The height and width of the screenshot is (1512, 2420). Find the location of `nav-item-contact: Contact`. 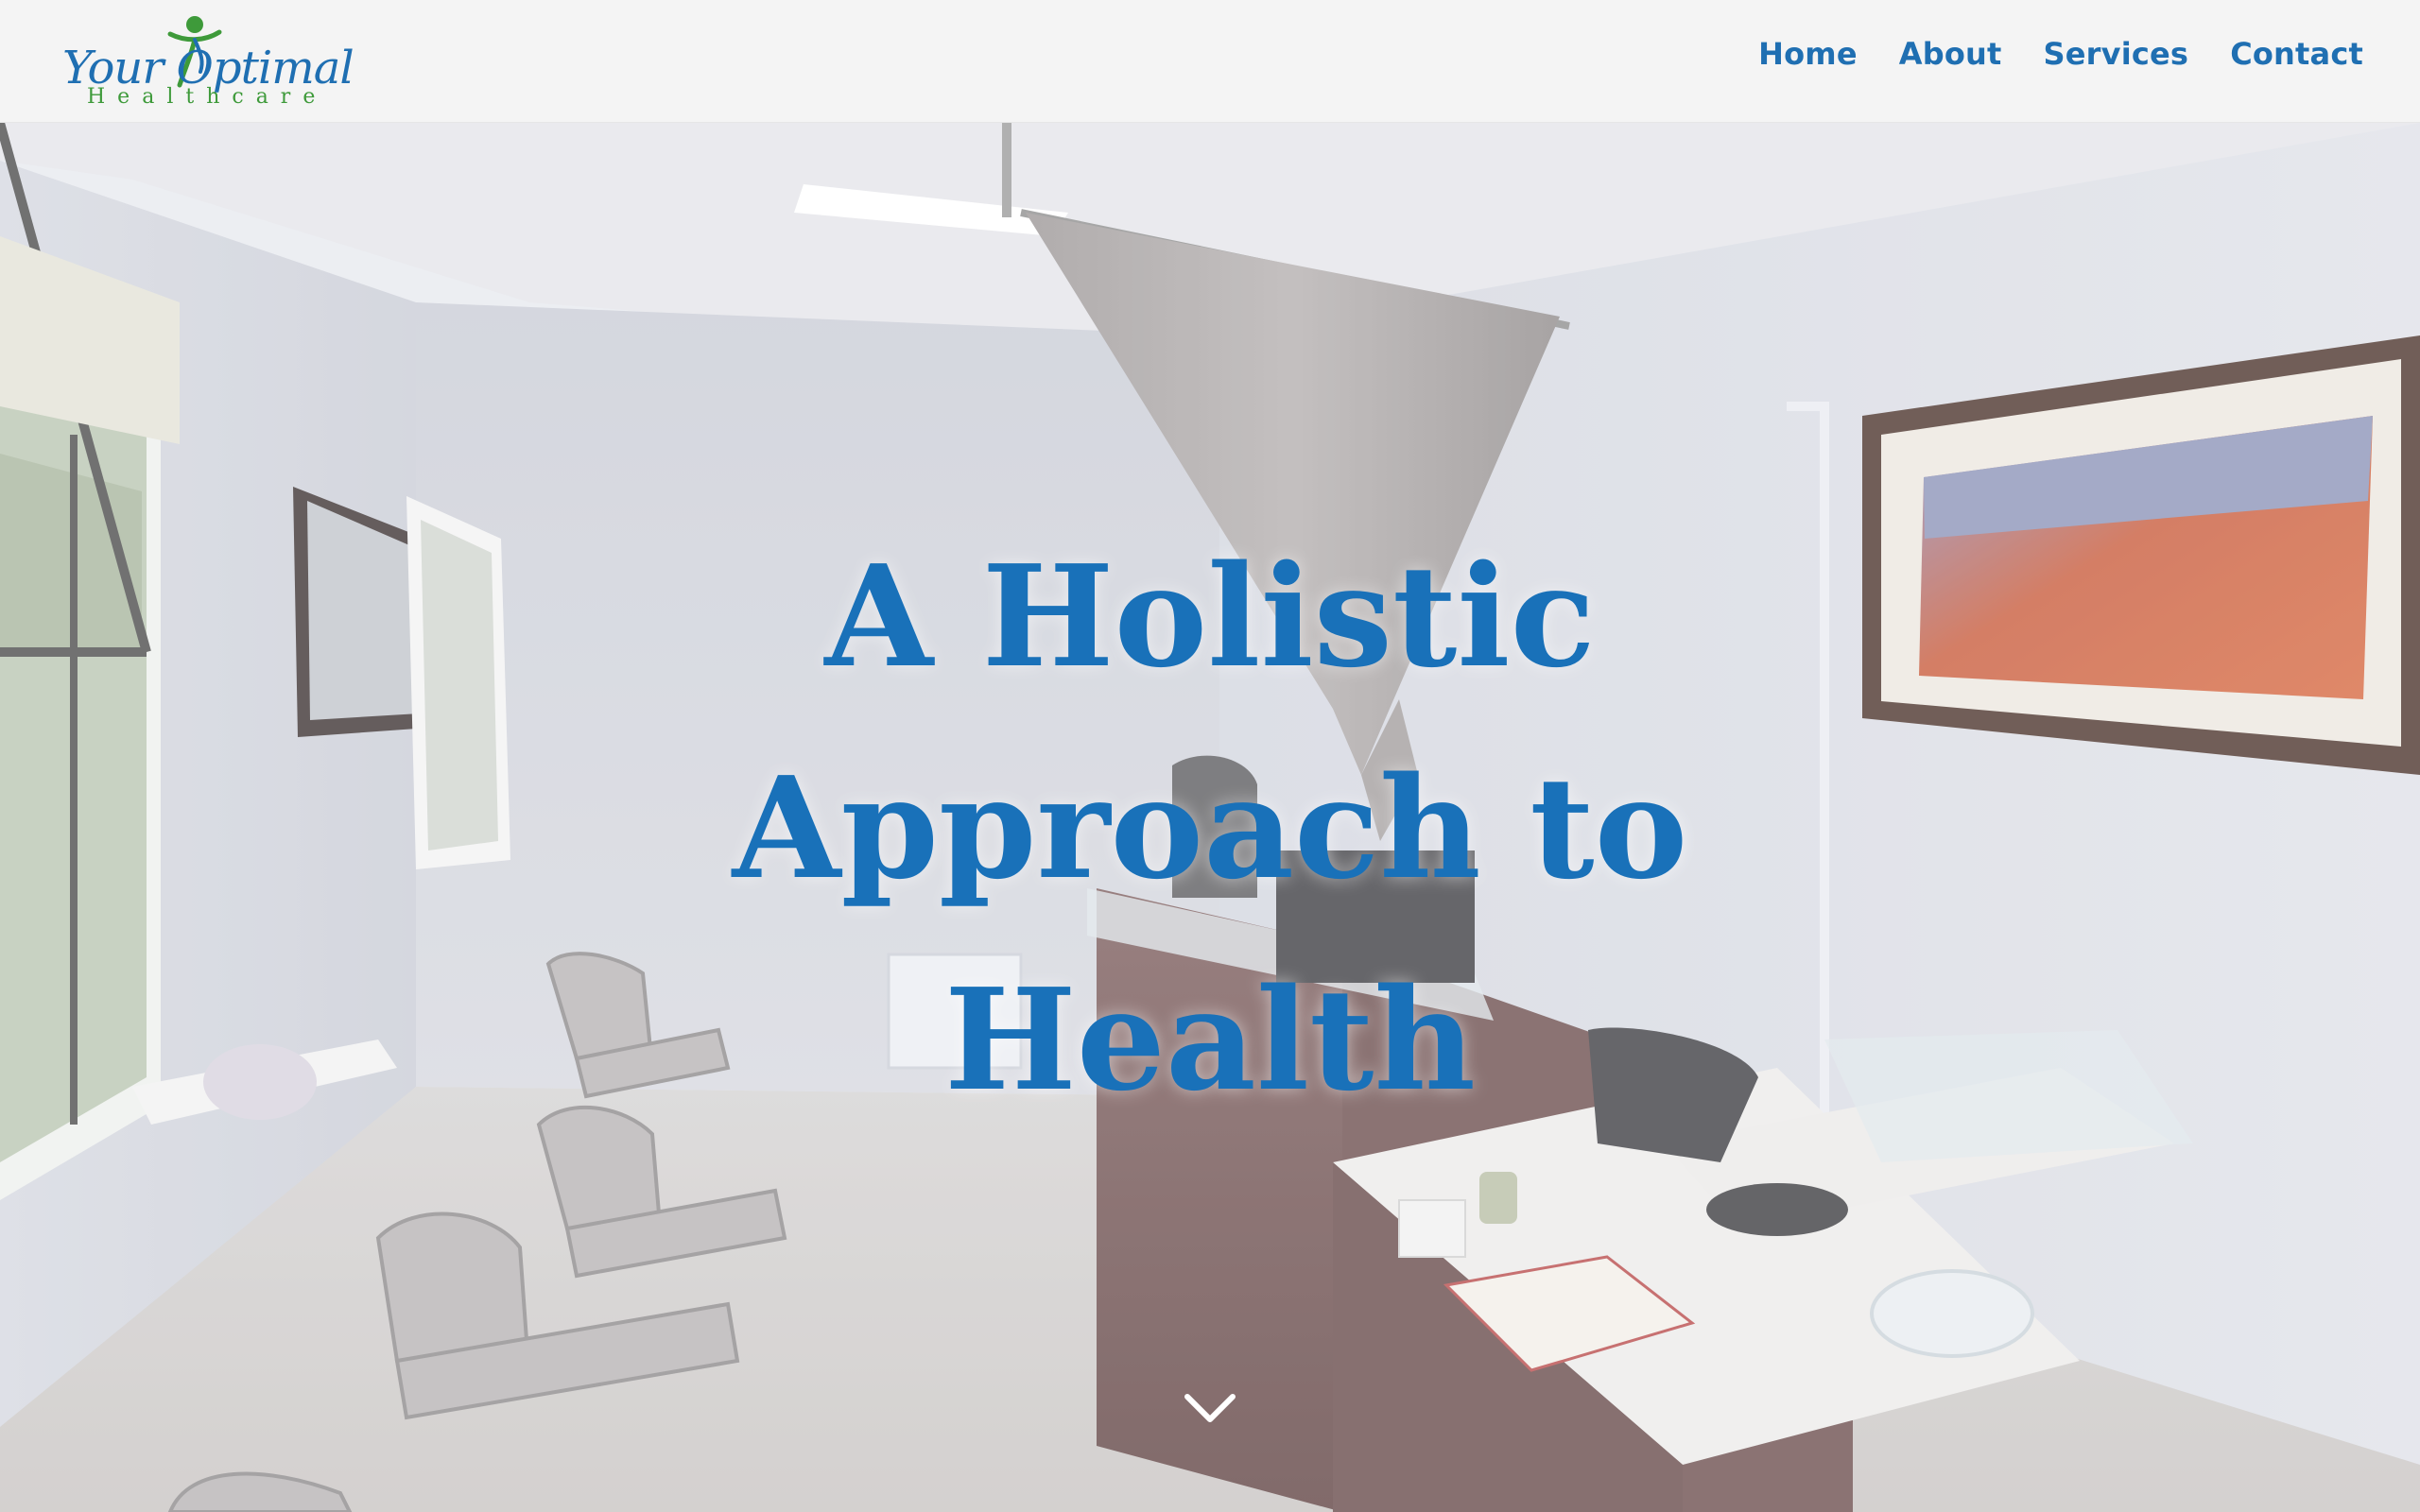

nav-item-contact: Contact is located at coordinates (2296, 54).